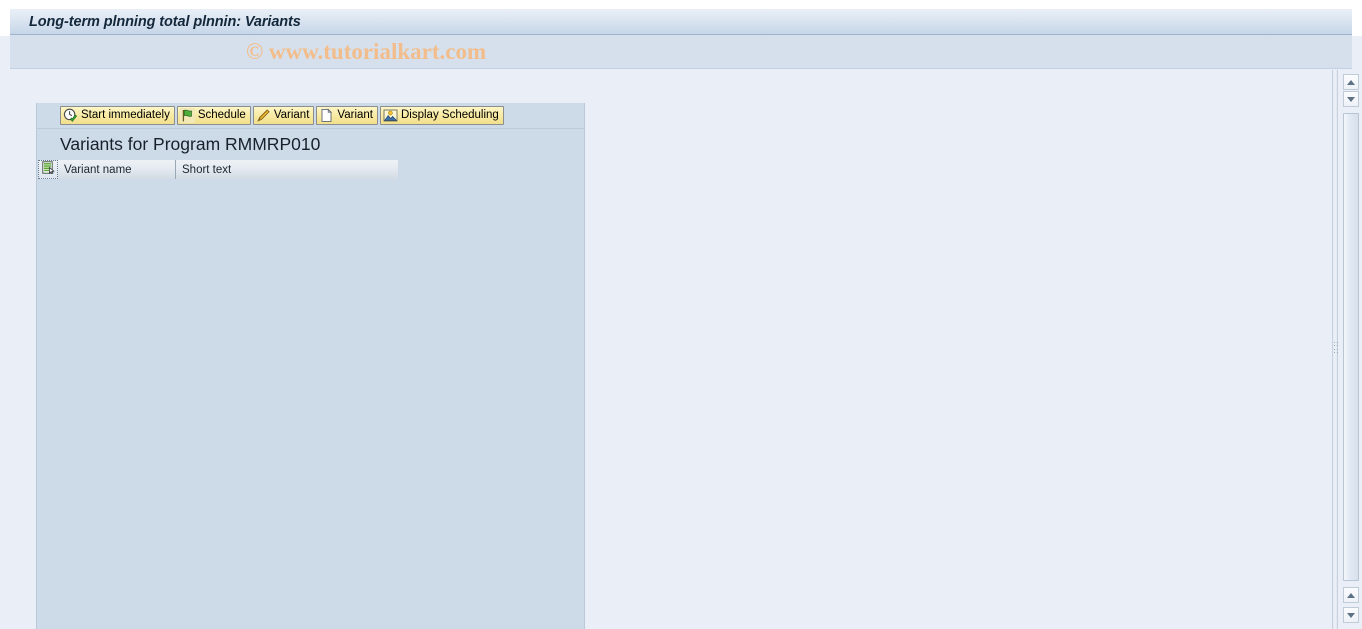  Describe the element at coordinates (390, 115) in the screenshot. I see `picture-mountain-icon` at that location.